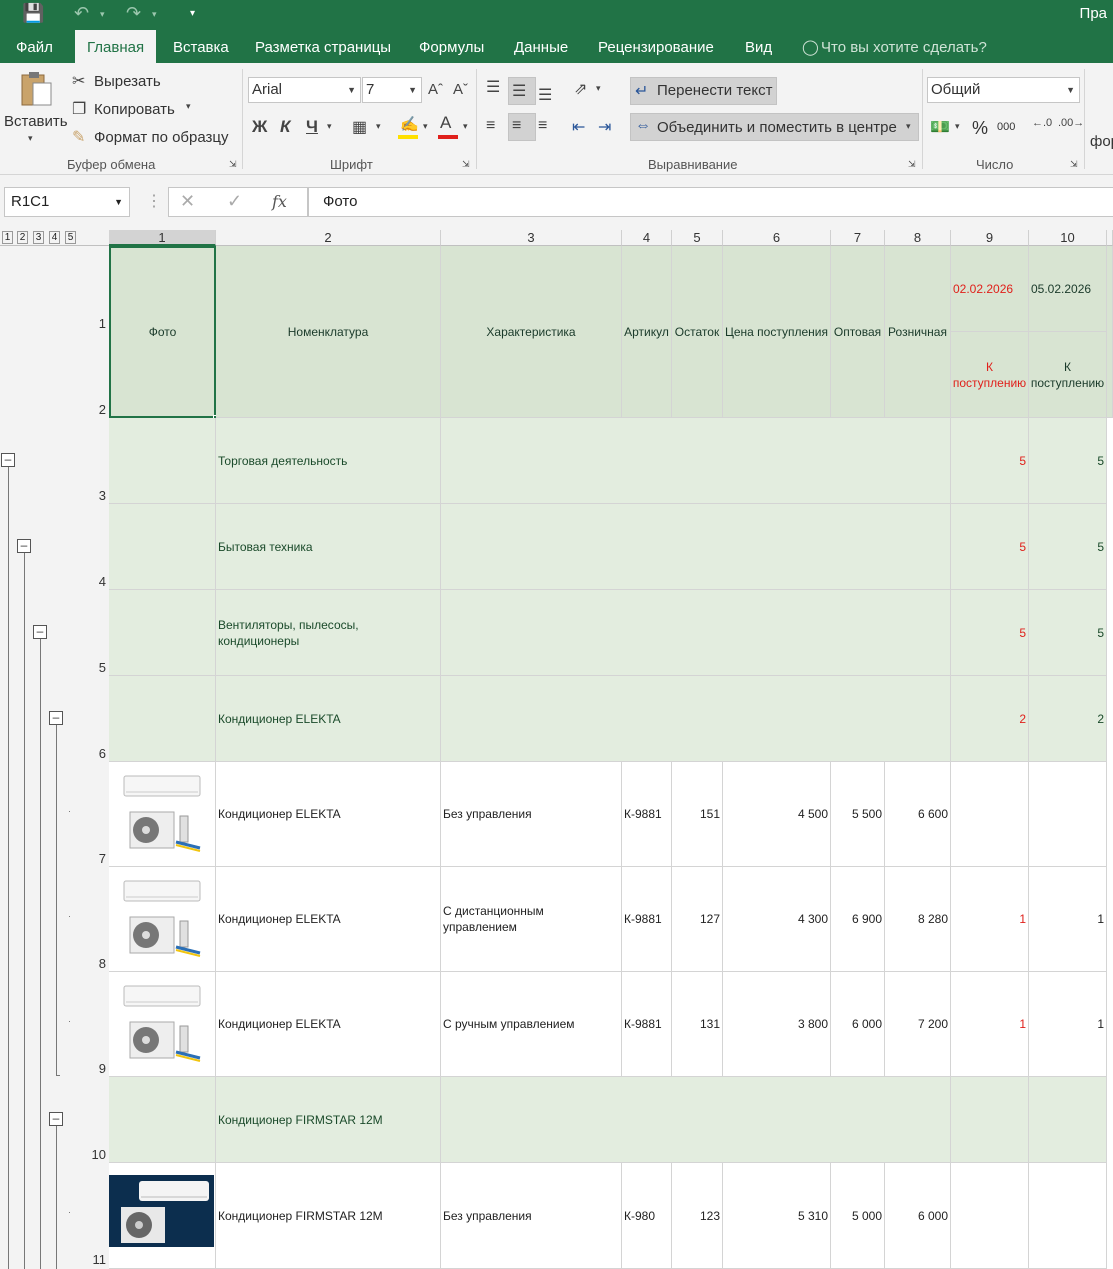 The height and width of the screenshot is (1269, 1113). Describe the element at coordinates (79, 109) in the screenshot. I see `copy-icon: ❐` at that location.